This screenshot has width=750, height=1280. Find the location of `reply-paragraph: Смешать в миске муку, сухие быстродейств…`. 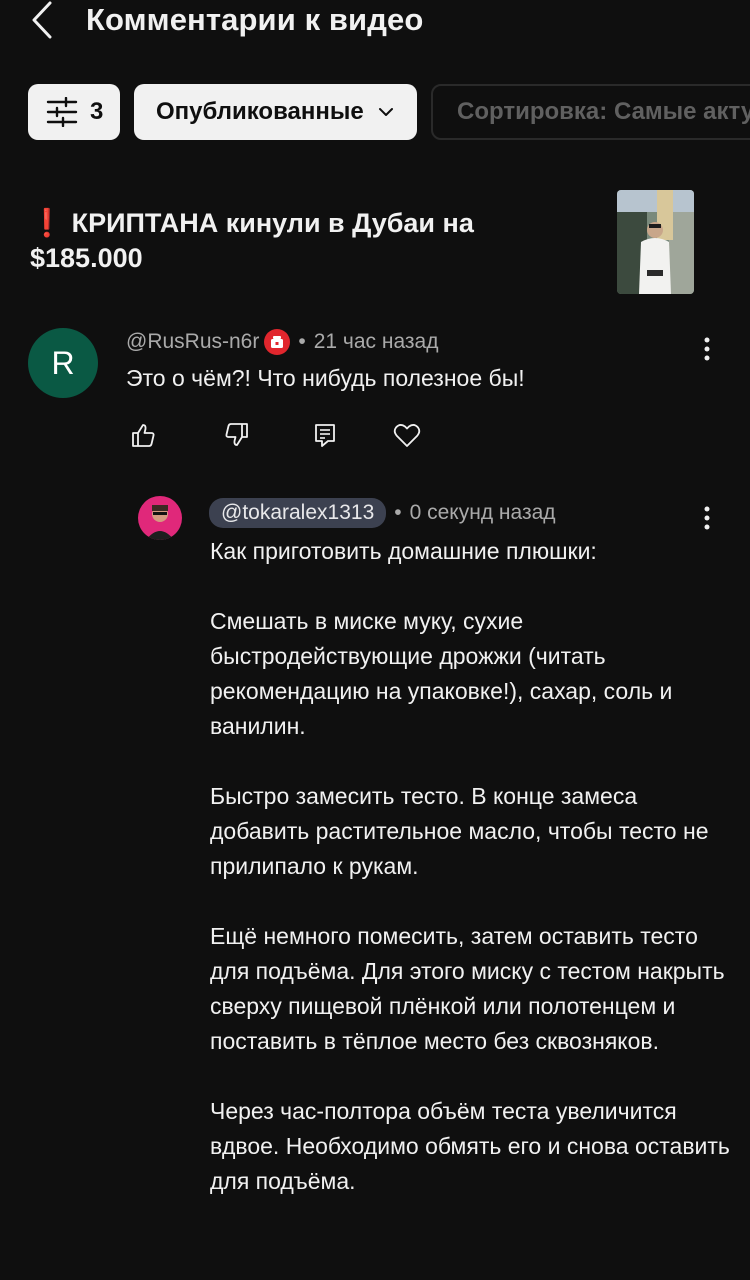

reply-paragraph: Смешать в миске муку, сухие быстродейств… is located at coordinates (441, 673).